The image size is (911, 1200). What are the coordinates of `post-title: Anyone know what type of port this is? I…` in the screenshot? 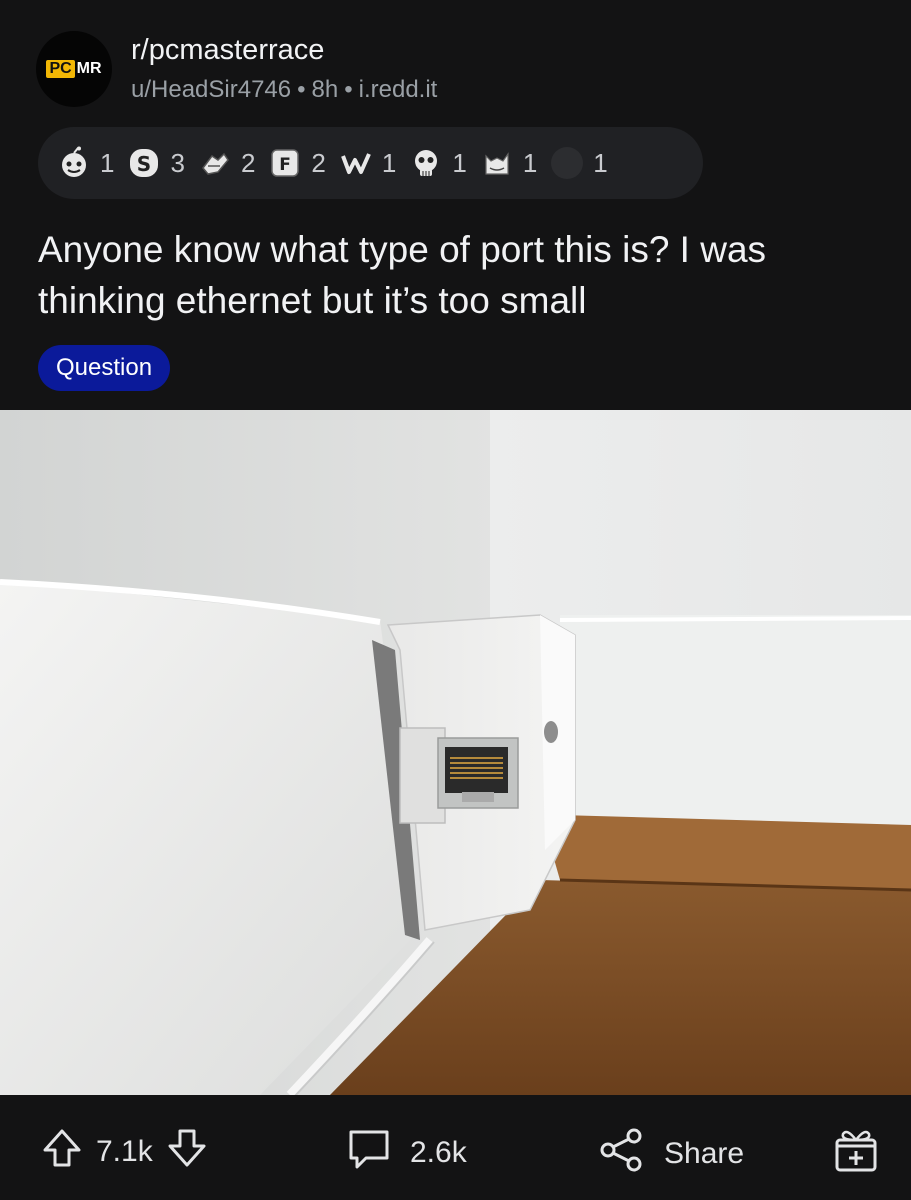 It's located at (463, 275).